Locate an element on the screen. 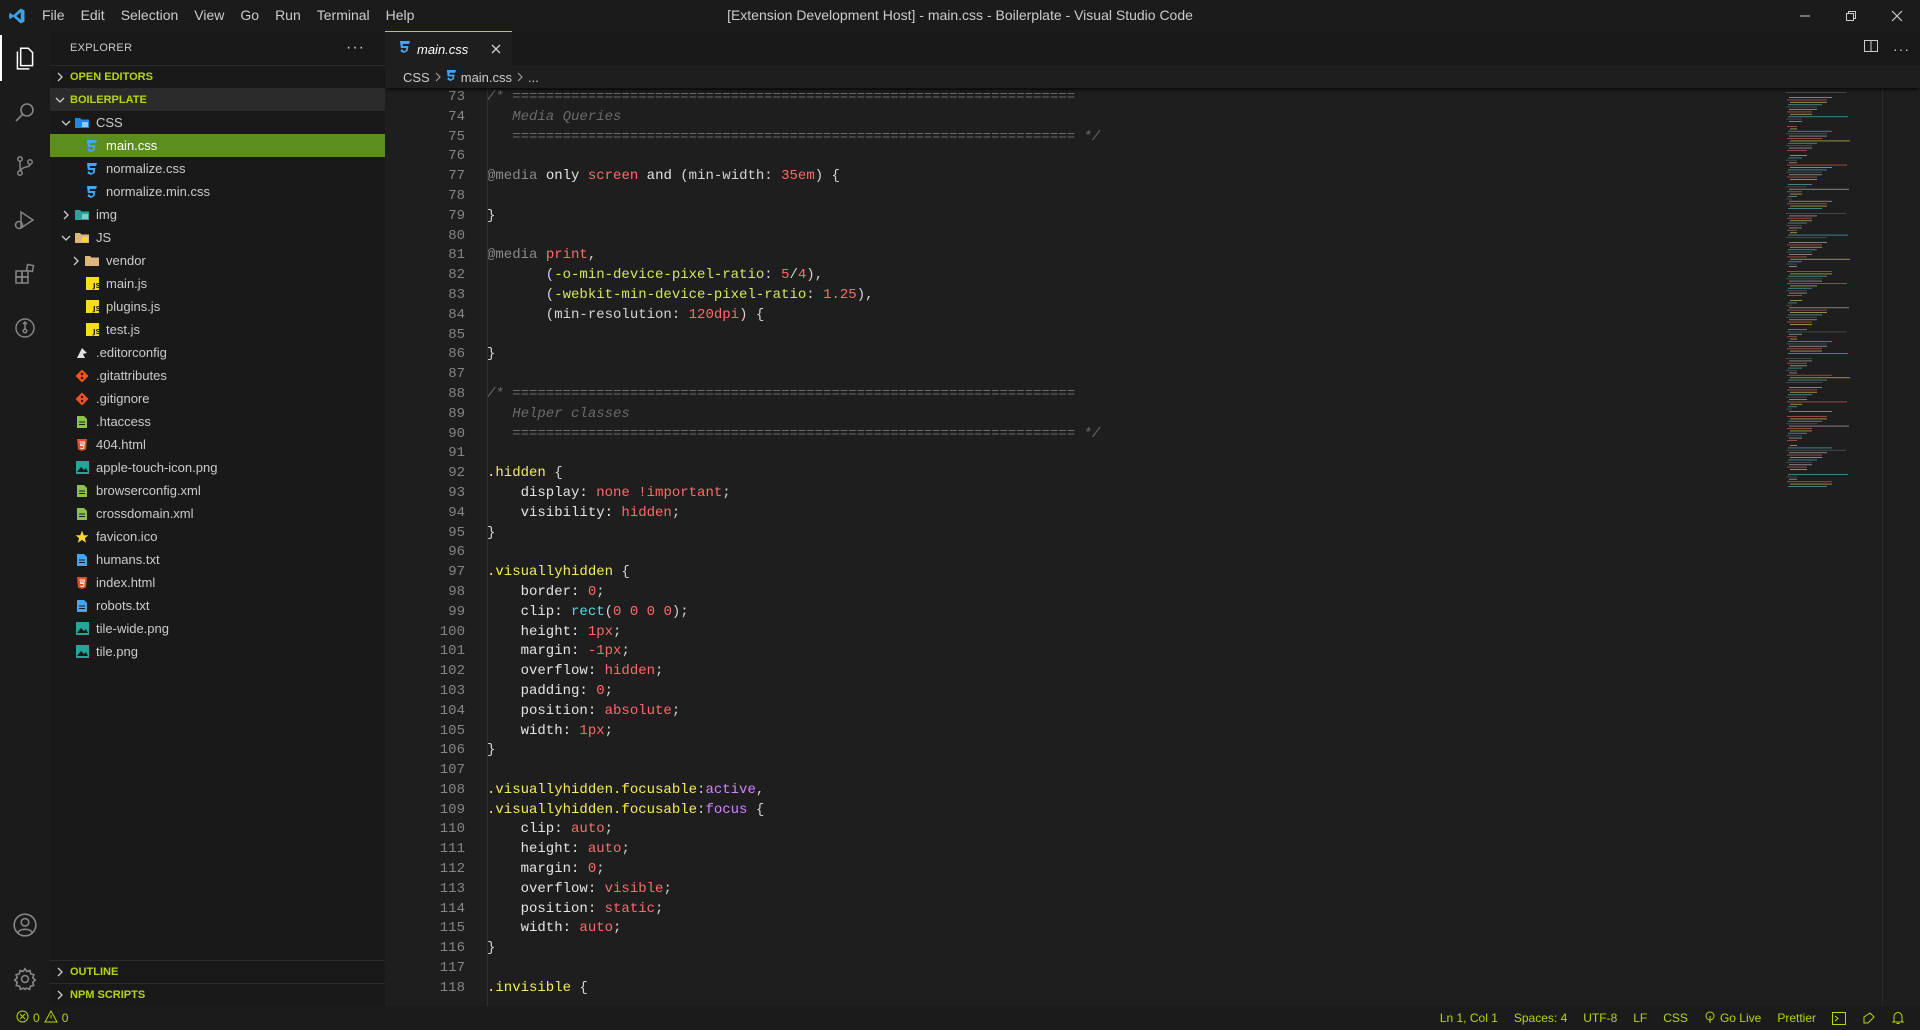  tree-item: browserconfig.xml is located at coordinates (217, 490).